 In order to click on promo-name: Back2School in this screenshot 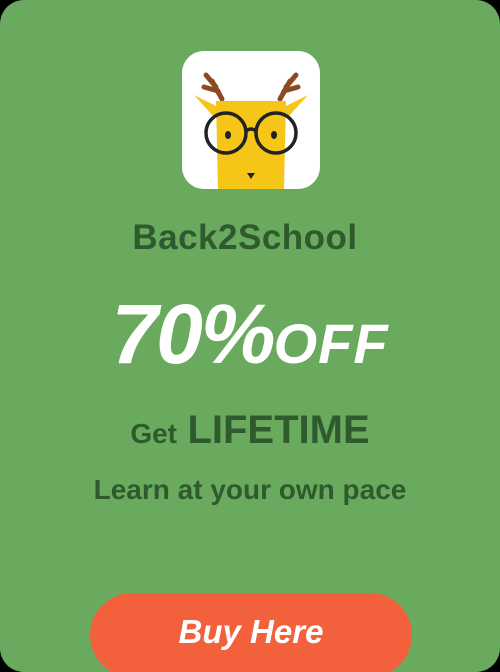, I will do `click(245, 237)`.